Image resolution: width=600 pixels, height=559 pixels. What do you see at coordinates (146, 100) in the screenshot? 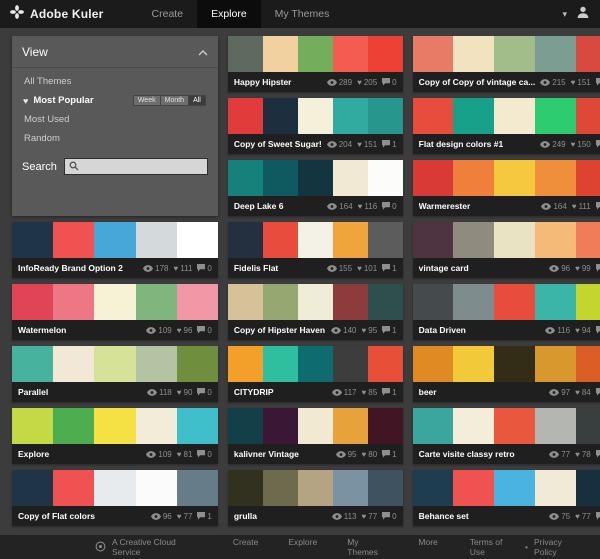
I see `time-filter-week: Week` at bounding box center [146, 100].